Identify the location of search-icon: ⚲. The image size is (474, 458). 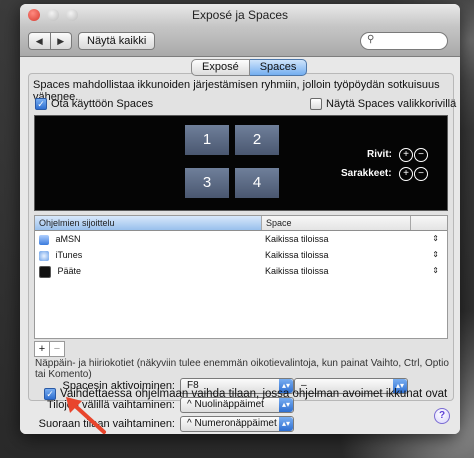
(371, 39).